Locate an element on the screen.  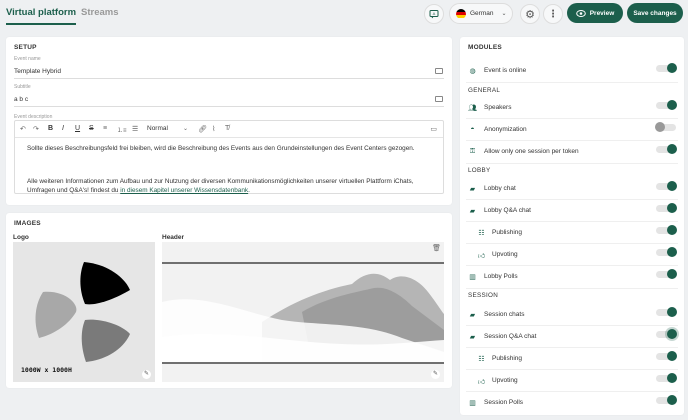
trash-icon: 🗑︎ is located at coordinates (436, 248).